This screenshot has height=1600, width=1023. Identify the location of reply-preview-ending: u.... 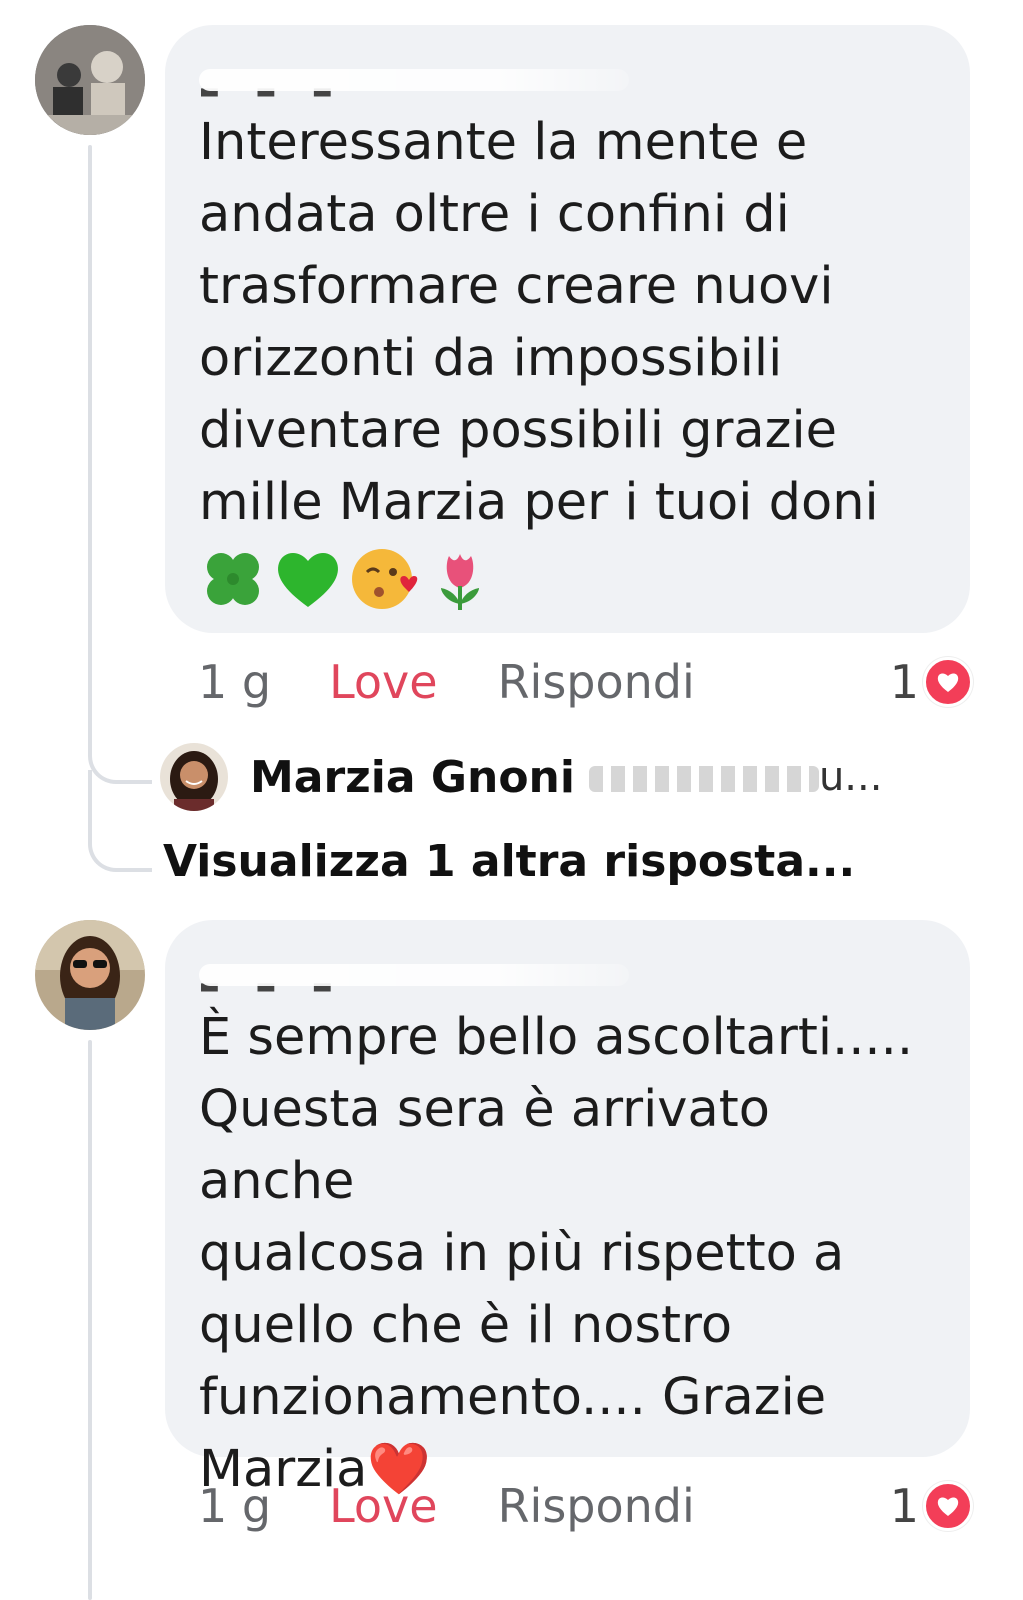
(850, 777).